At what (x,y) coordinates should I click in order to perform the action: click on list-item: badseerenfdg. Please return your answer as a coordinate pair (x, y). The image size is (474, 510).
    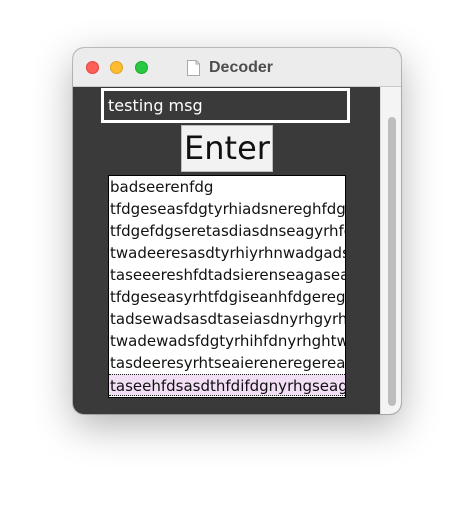
    Looking at the image, I should click on (227, 187).